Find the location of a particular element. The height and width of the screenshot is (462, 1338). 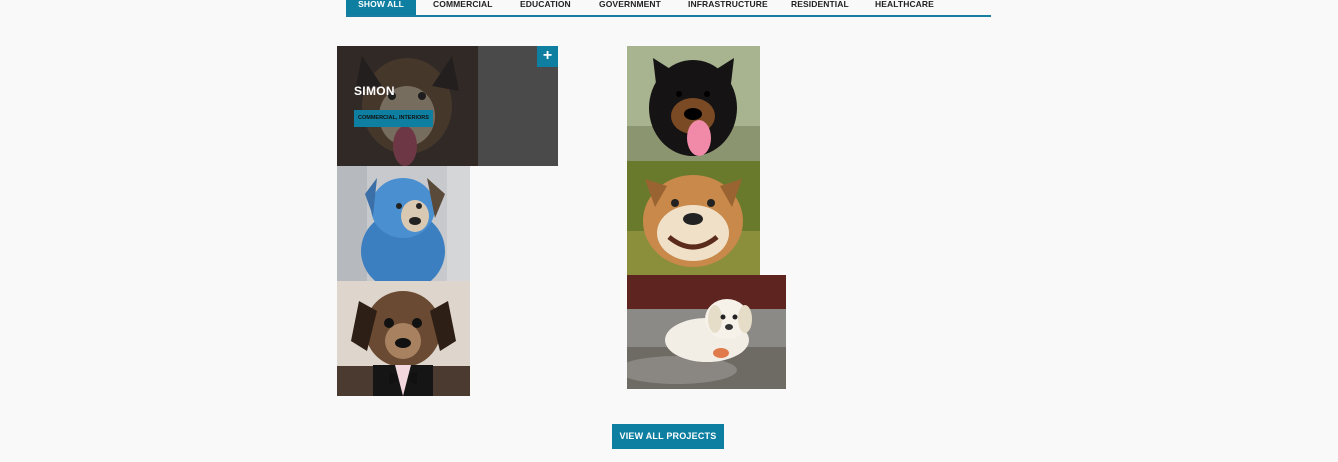

project-image-rottweiler is located at coordinates (693, 103).